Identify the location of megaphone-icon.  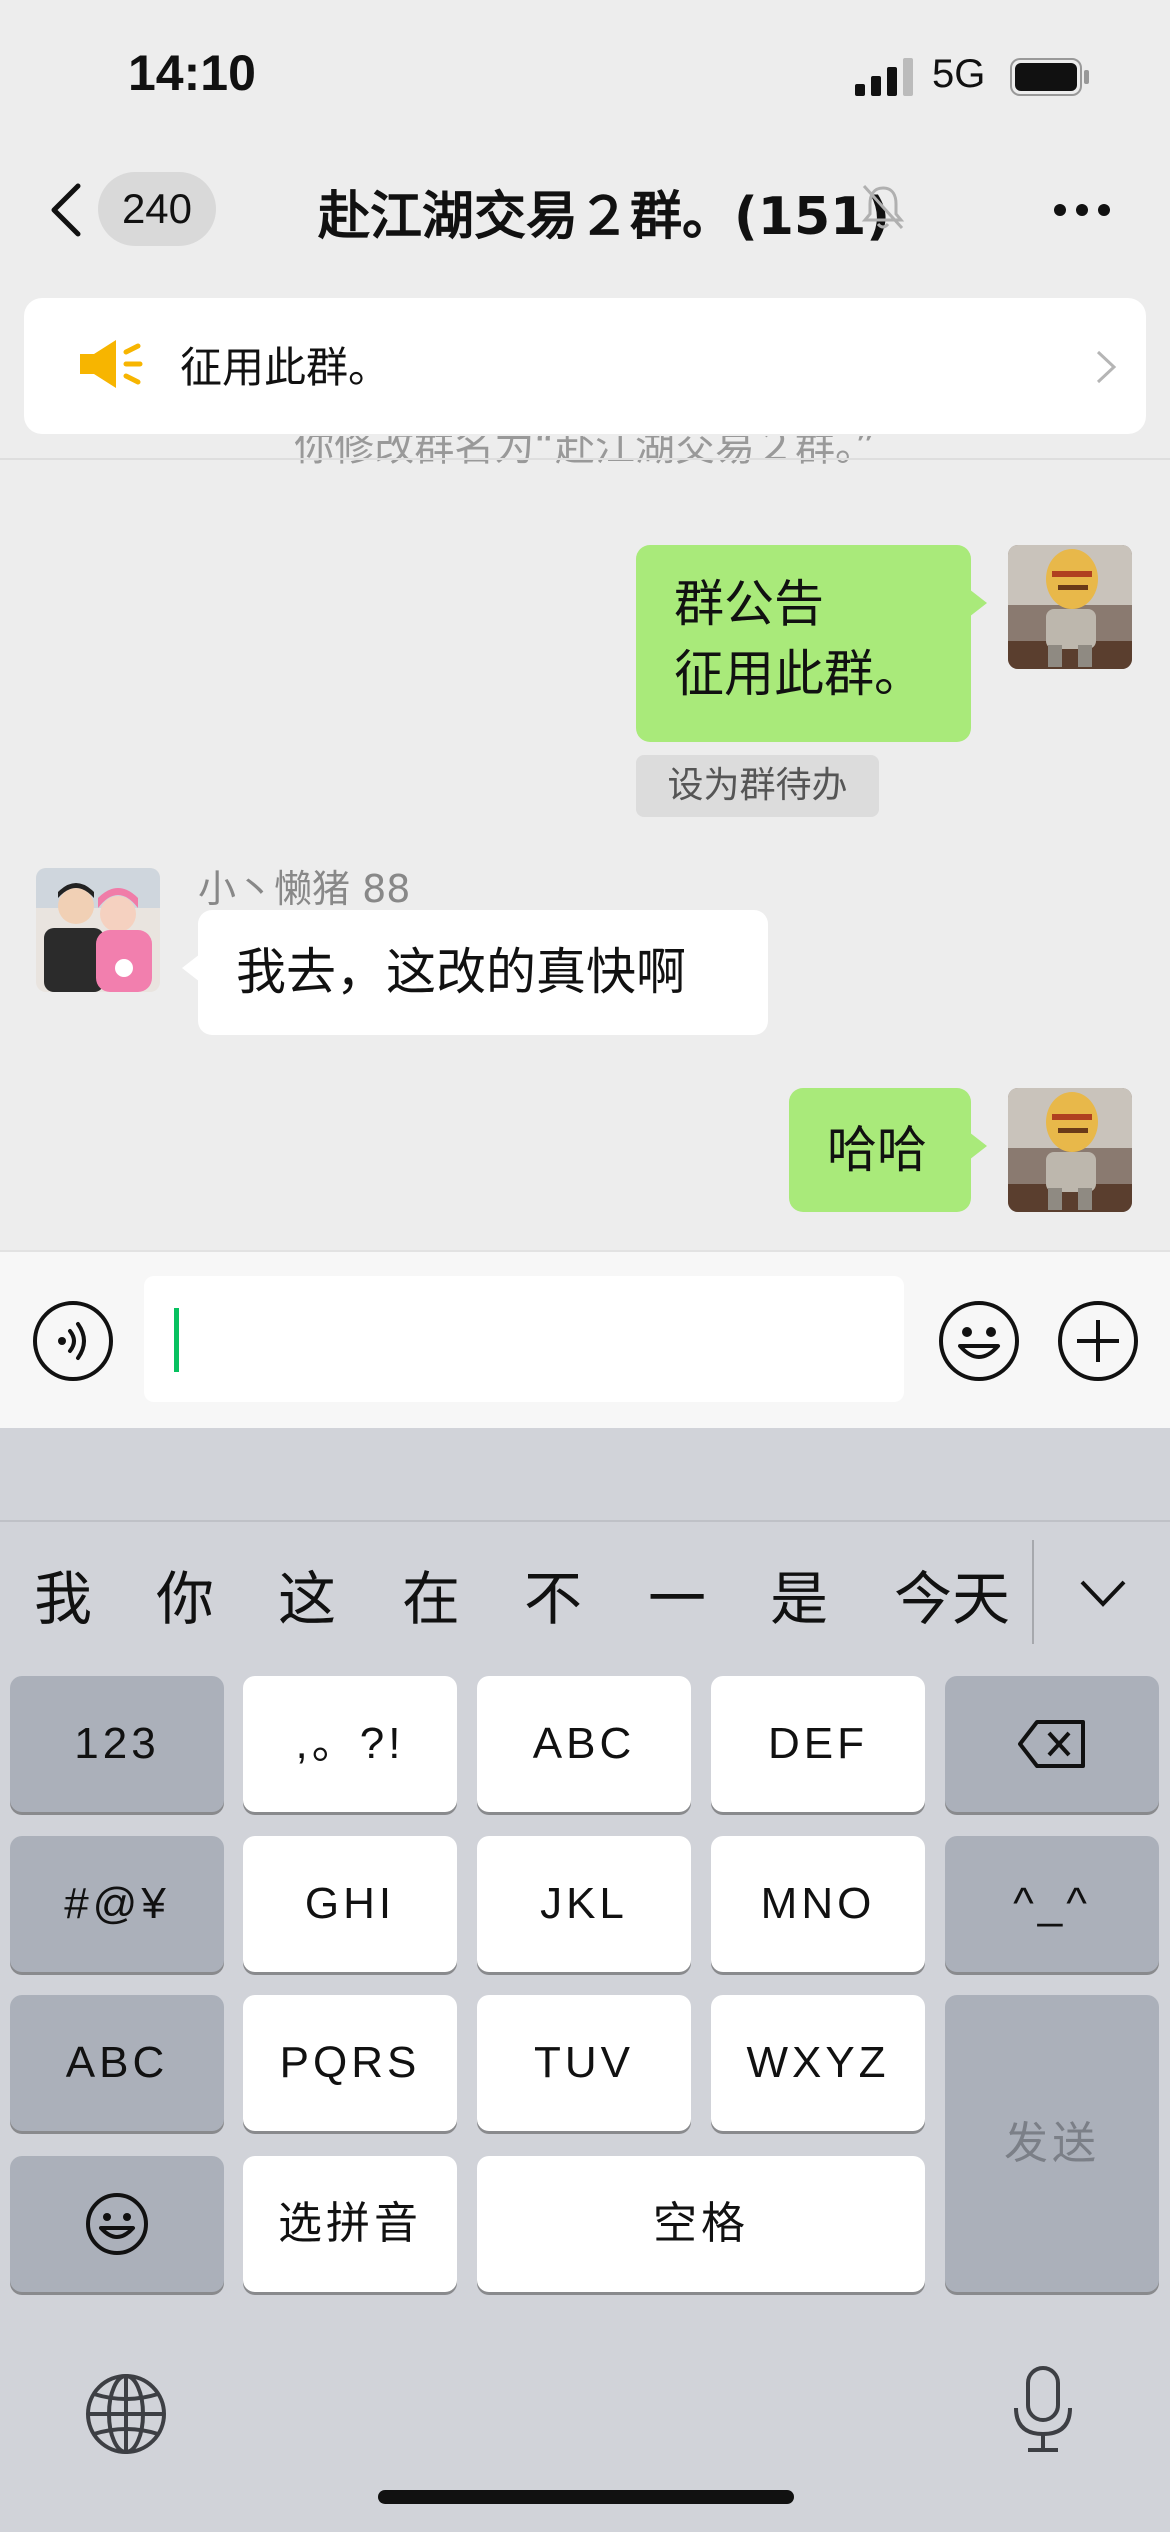
(111, 364).